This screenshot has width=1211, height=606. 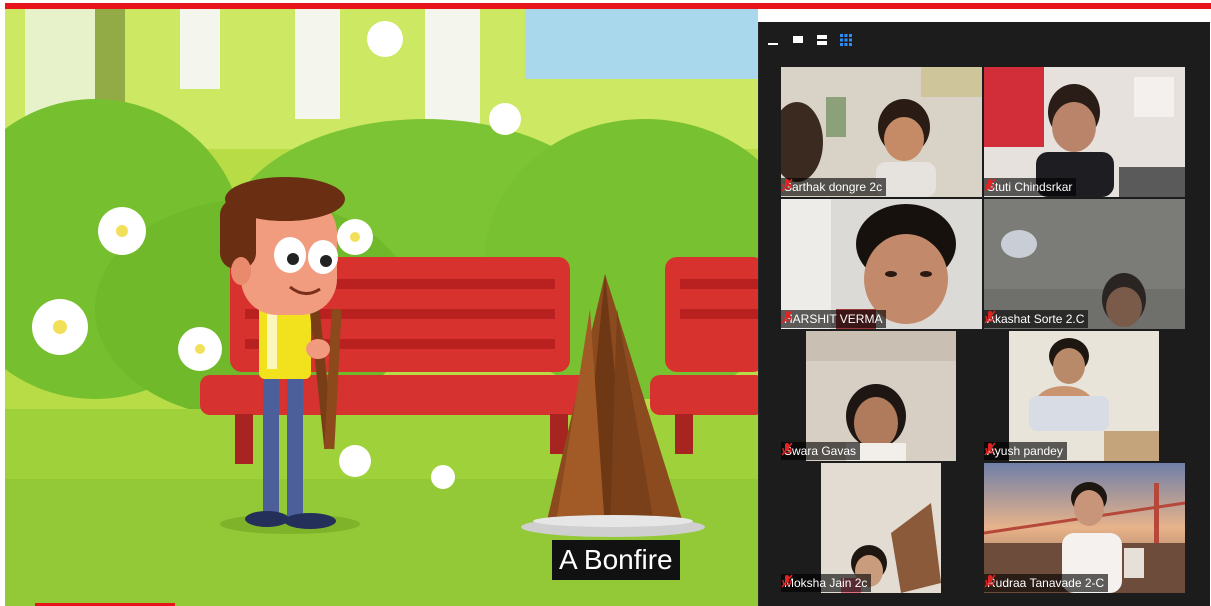 I want to click on top-window-border, so click(x=605, y=4).